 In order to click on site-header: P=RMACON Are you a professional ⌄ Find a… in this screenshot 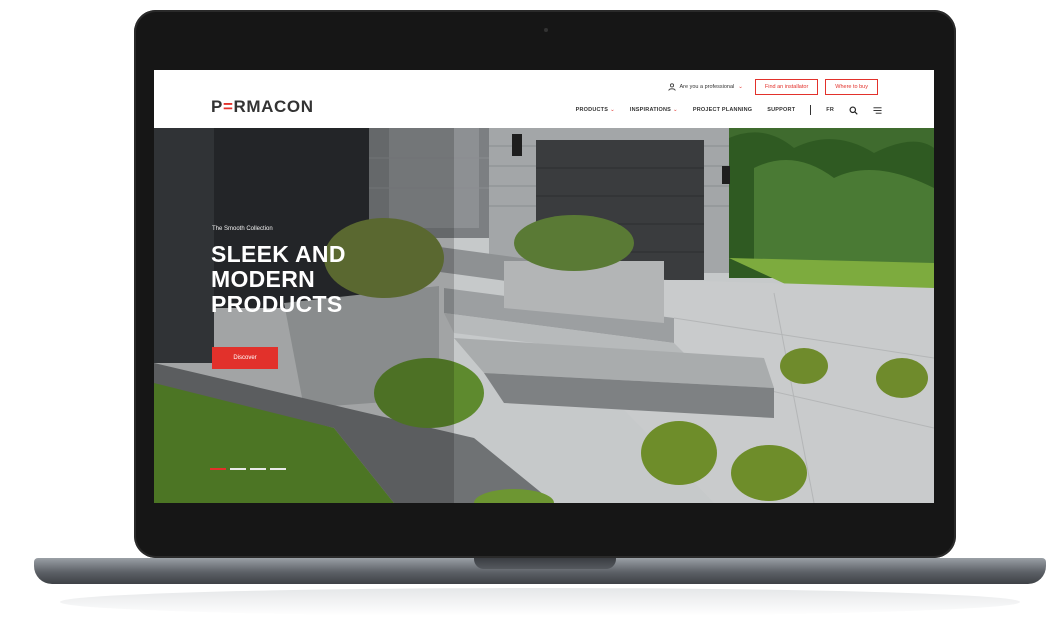, I will do `click(544, 99)`.